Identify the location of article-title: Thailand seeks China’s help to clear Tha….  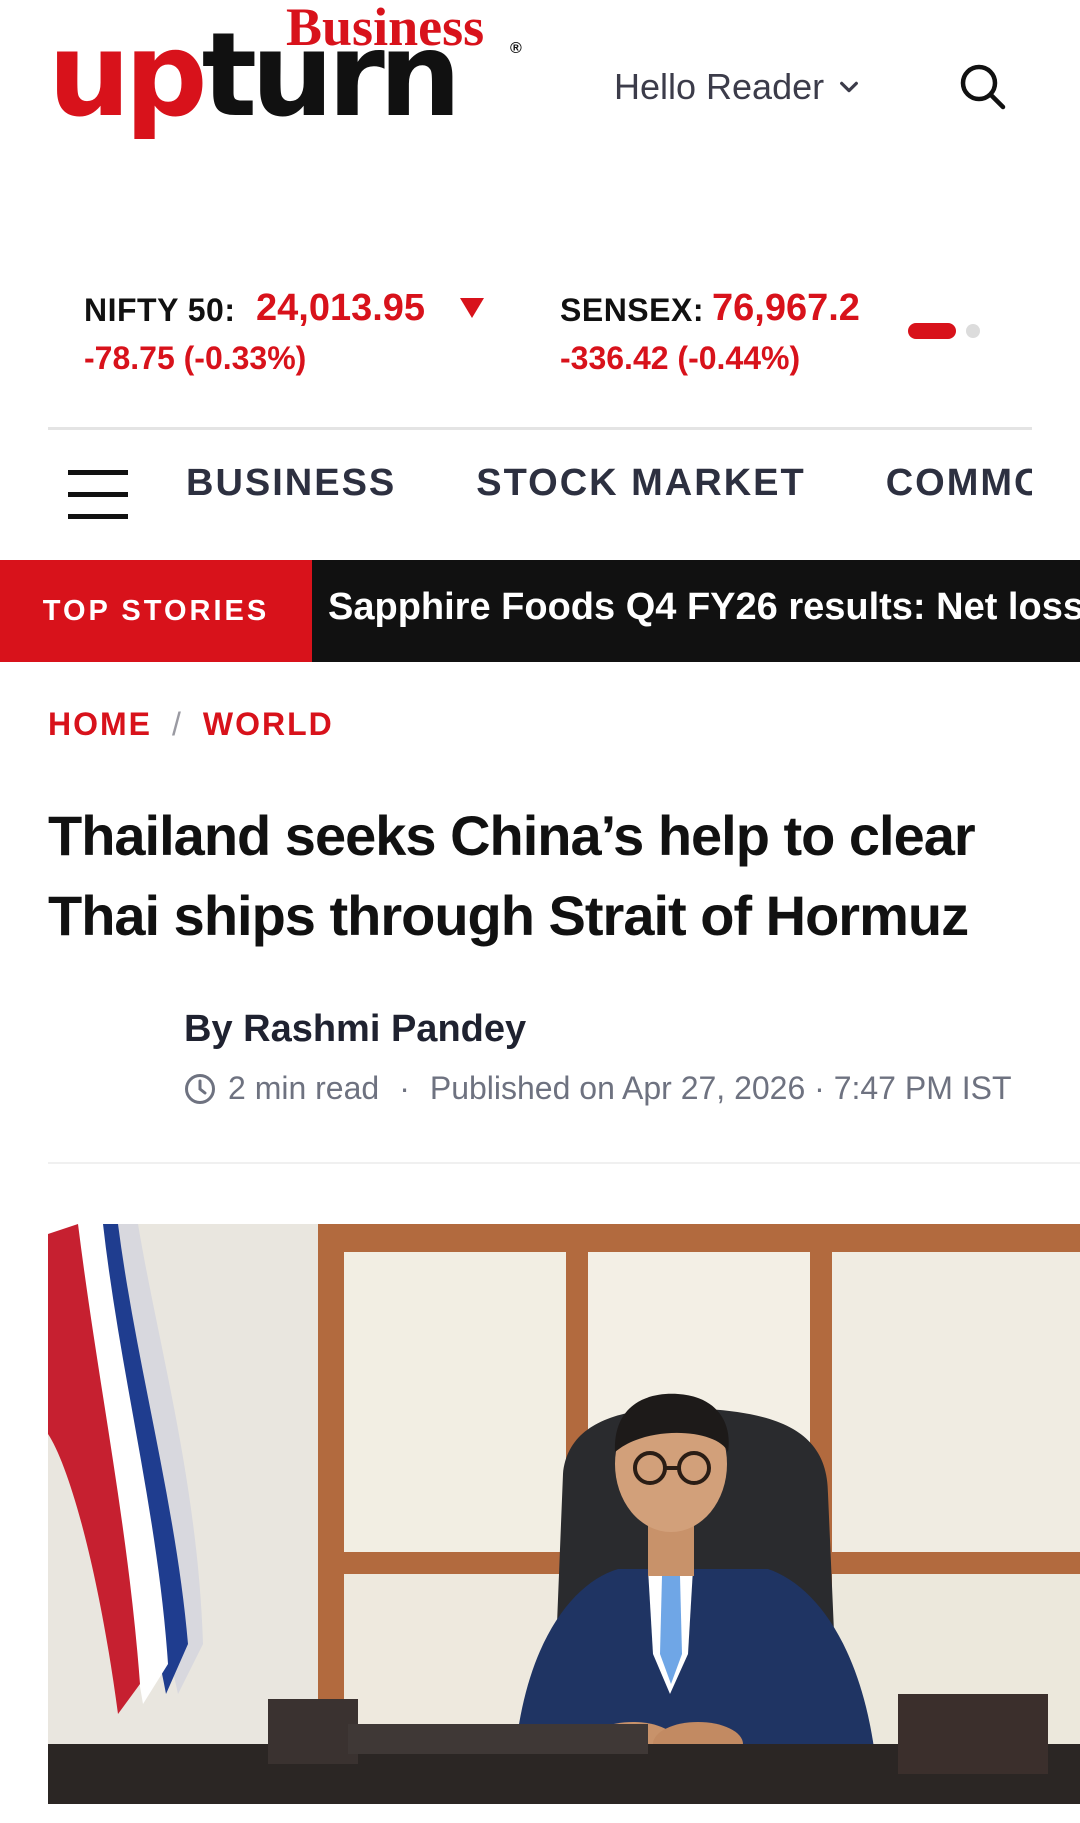
(512, 875).